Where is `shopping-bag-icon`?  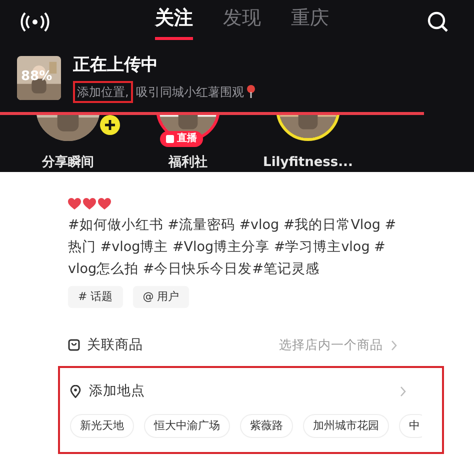 shopping-bag-icon is located at coordinates (74, 345).